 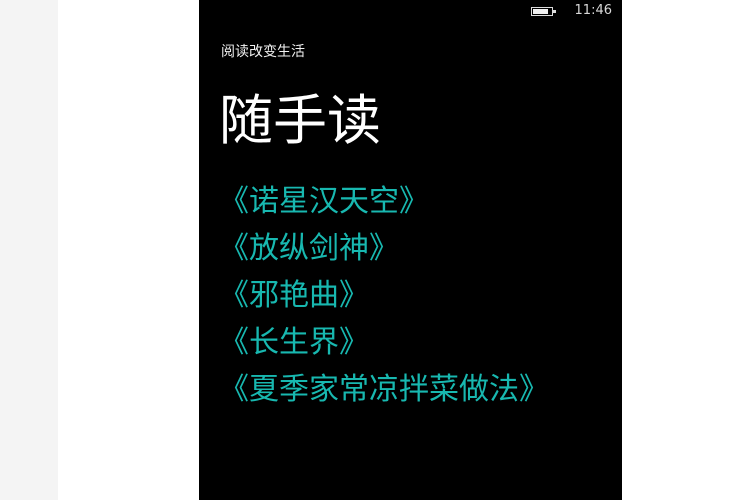 What do you see at coordinates (384, 389) in the screenshot?
I see `book-item: 《夏季家常凉拌菜做法》` at bounding box center [384, 389].